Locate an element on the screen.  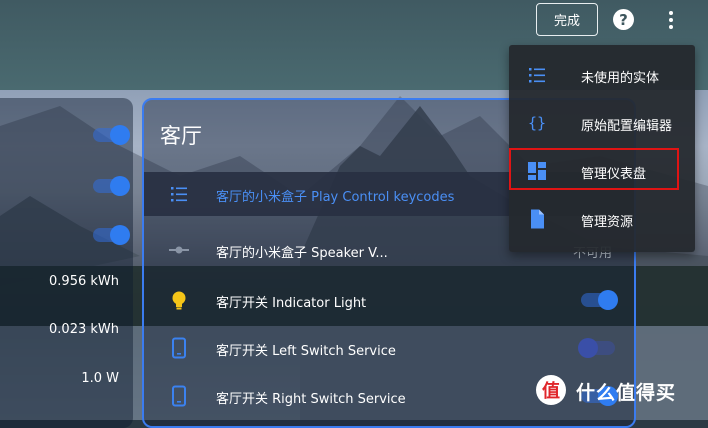
entity-label: 客厅开关 Indicator Light is located at coordinates (291, 303).